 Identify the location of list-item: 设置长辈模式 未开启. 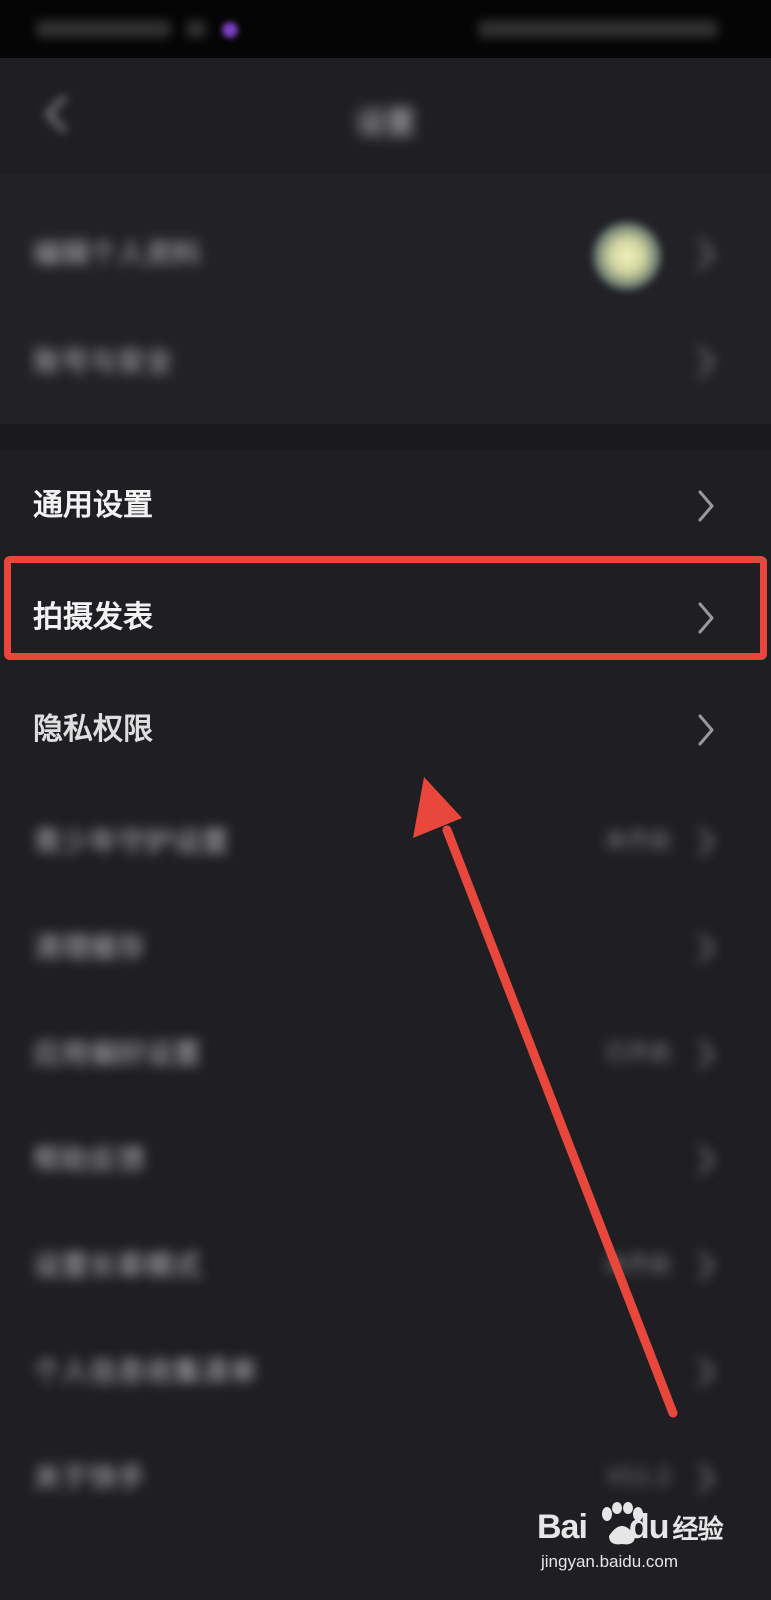
(385, 1266).